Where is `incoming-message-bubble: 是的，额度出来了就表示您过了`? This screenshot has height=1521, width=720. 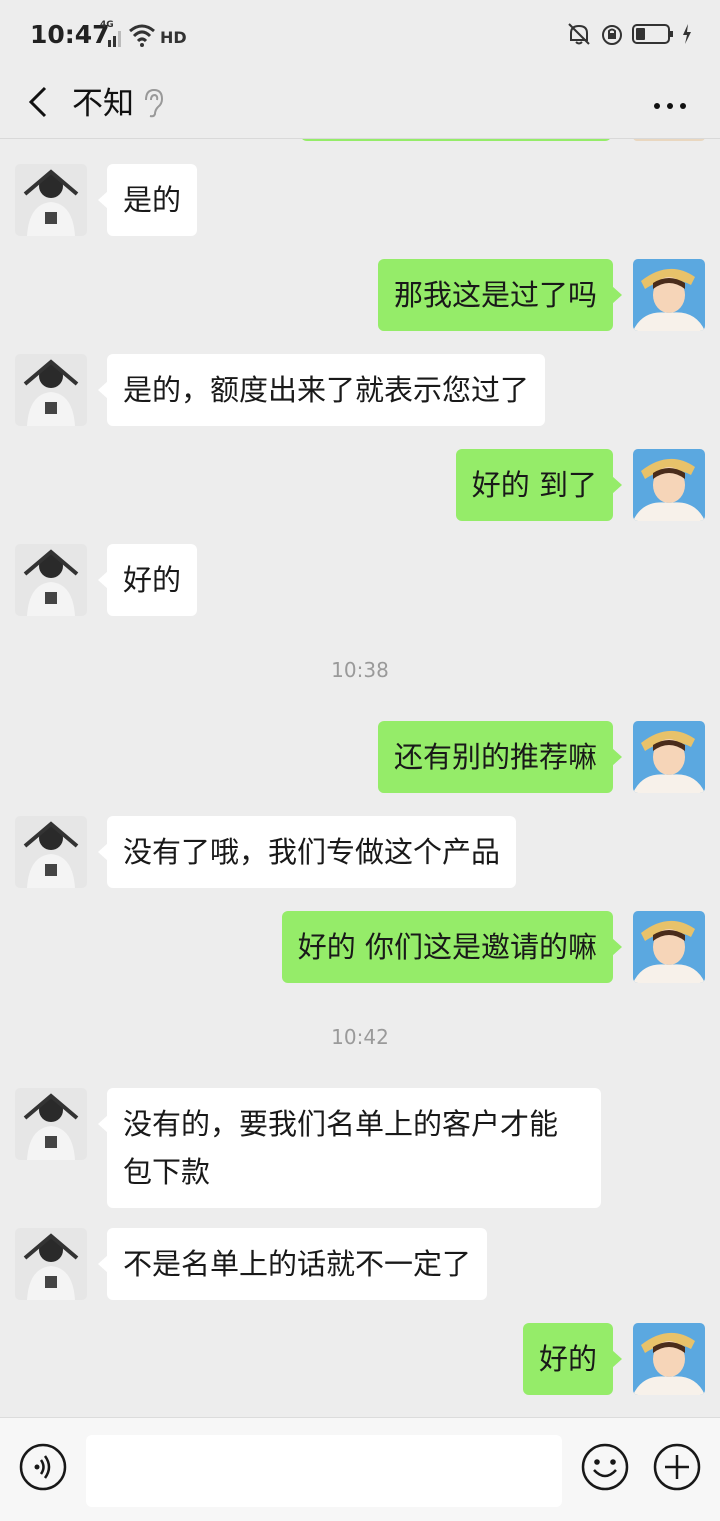 incoming-message-bubble: 是的，额度出来了就表示您过了 is located at coordinates (321, 390).